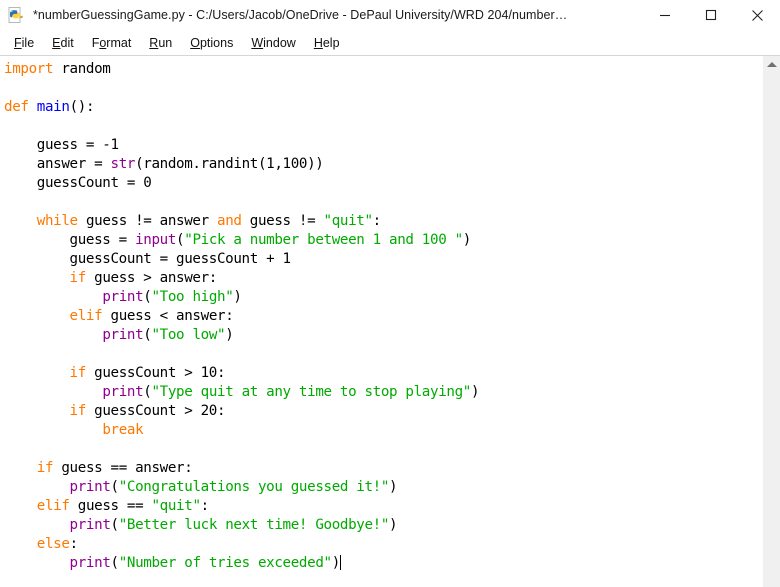  Describe the element at coordinates (229, 221) in the screenshot. I see `code-token-keyword: and` at that location.